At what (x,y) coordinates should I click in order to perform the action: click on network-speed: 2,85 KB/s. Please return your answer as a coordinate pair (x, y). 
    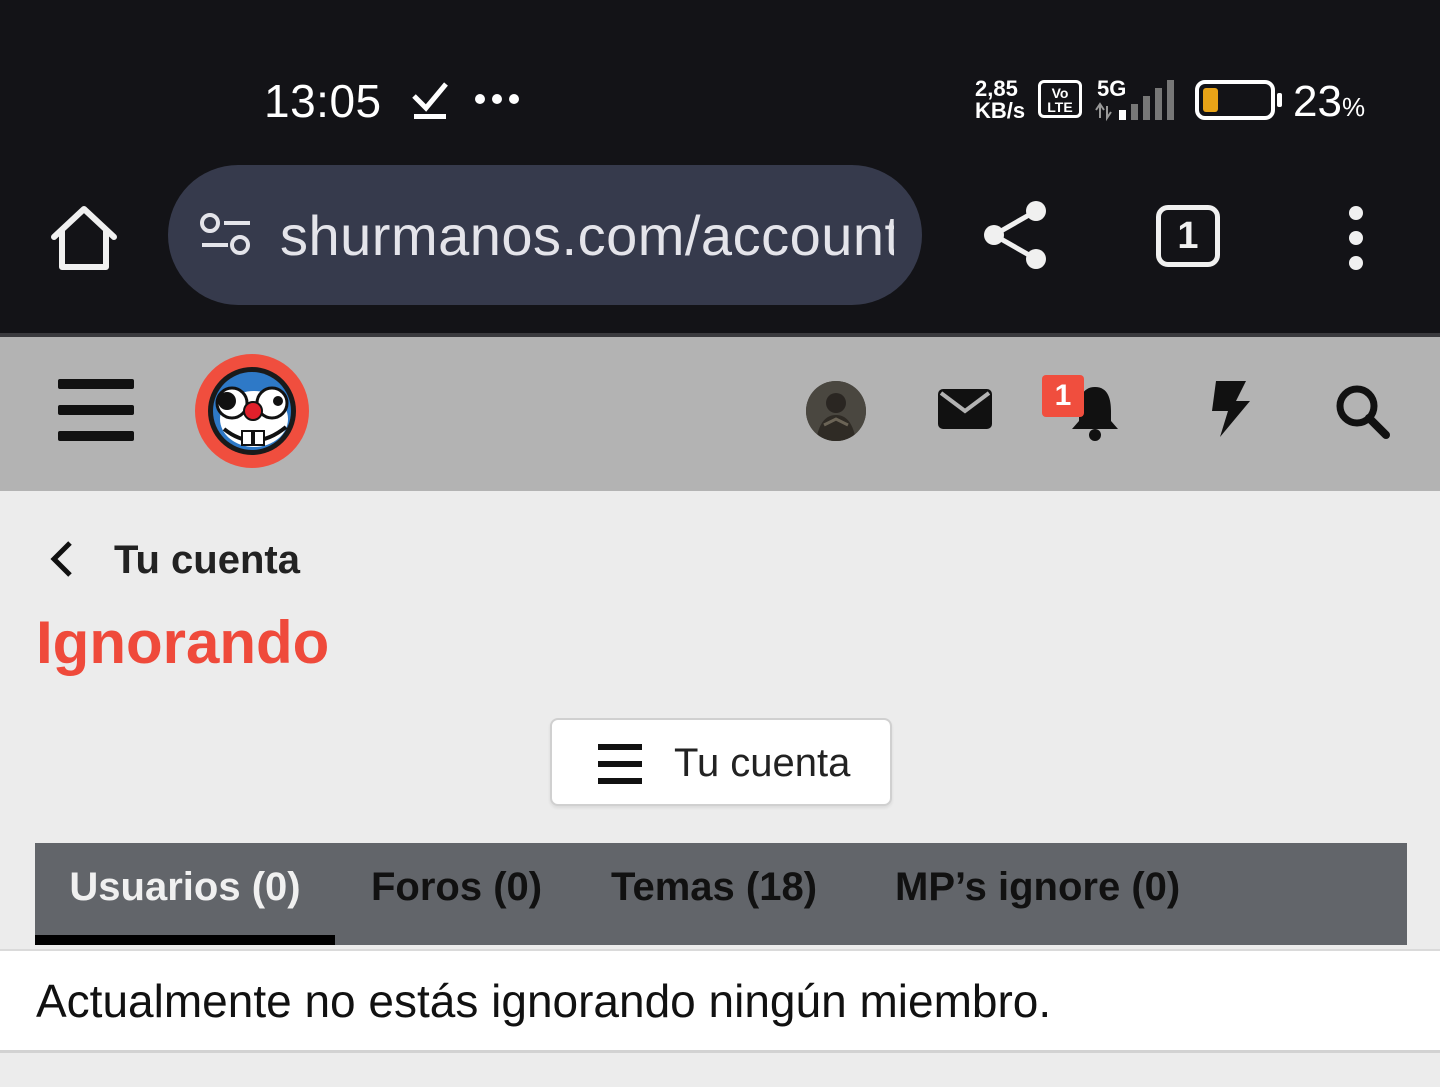
    Looking at the image, I should click on (1000, 99).